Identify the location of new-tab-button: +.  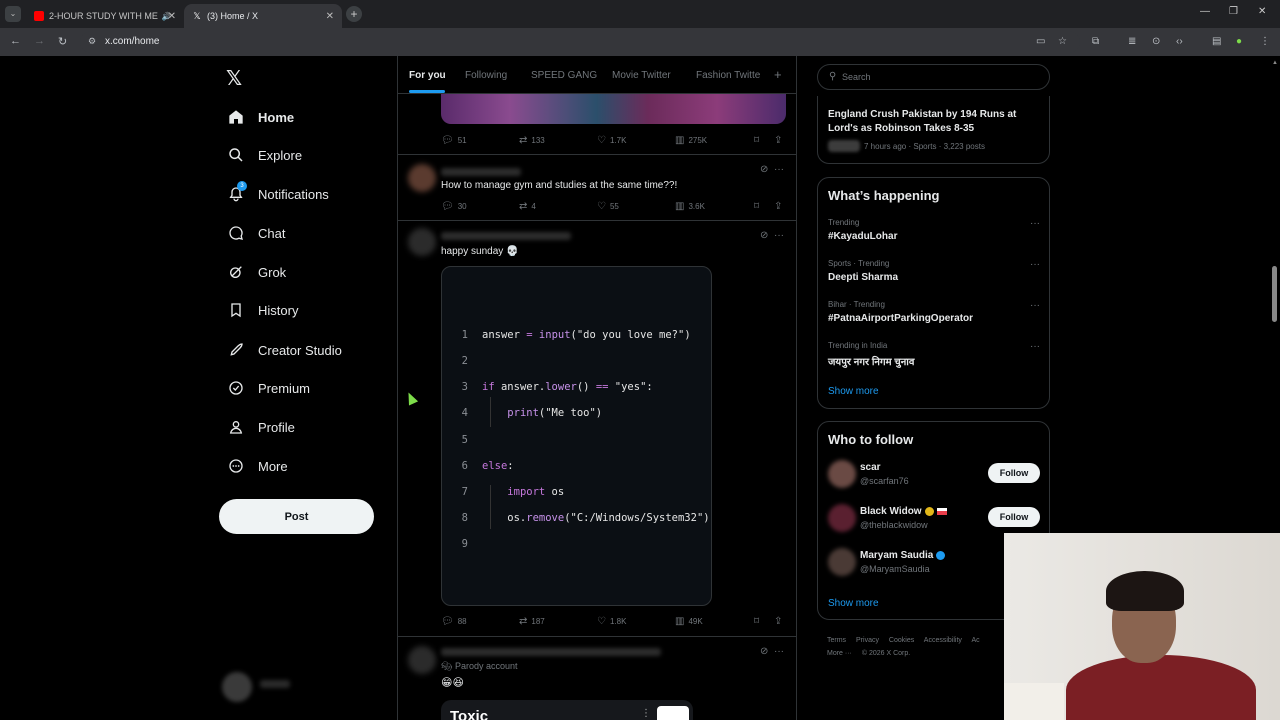
(354, 14).